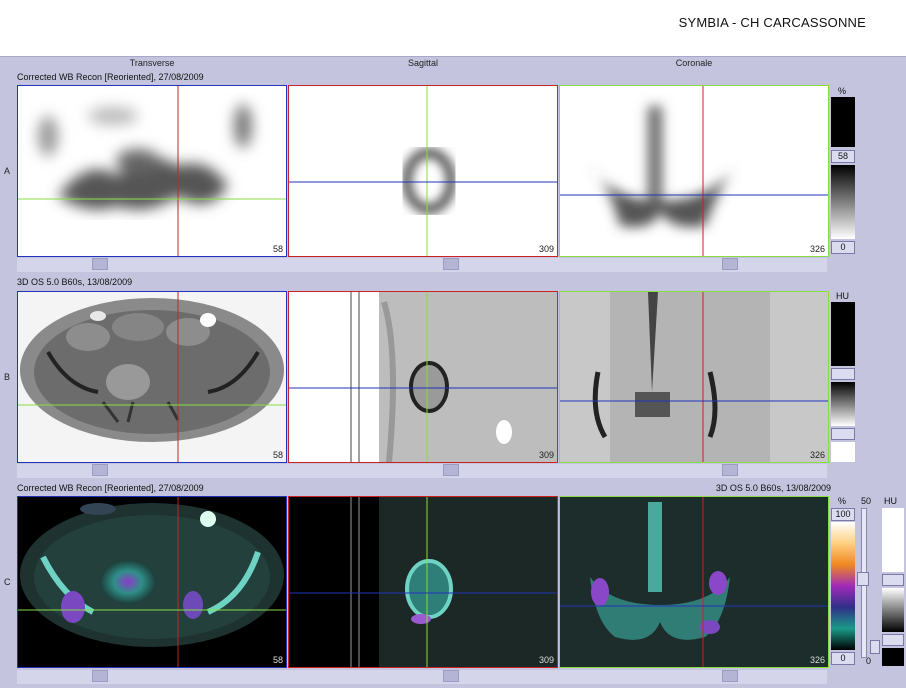 Image resolution: width=906 pixels, height=688 pixels. I want to click on ct-scale-gradient, so click(893, 610).